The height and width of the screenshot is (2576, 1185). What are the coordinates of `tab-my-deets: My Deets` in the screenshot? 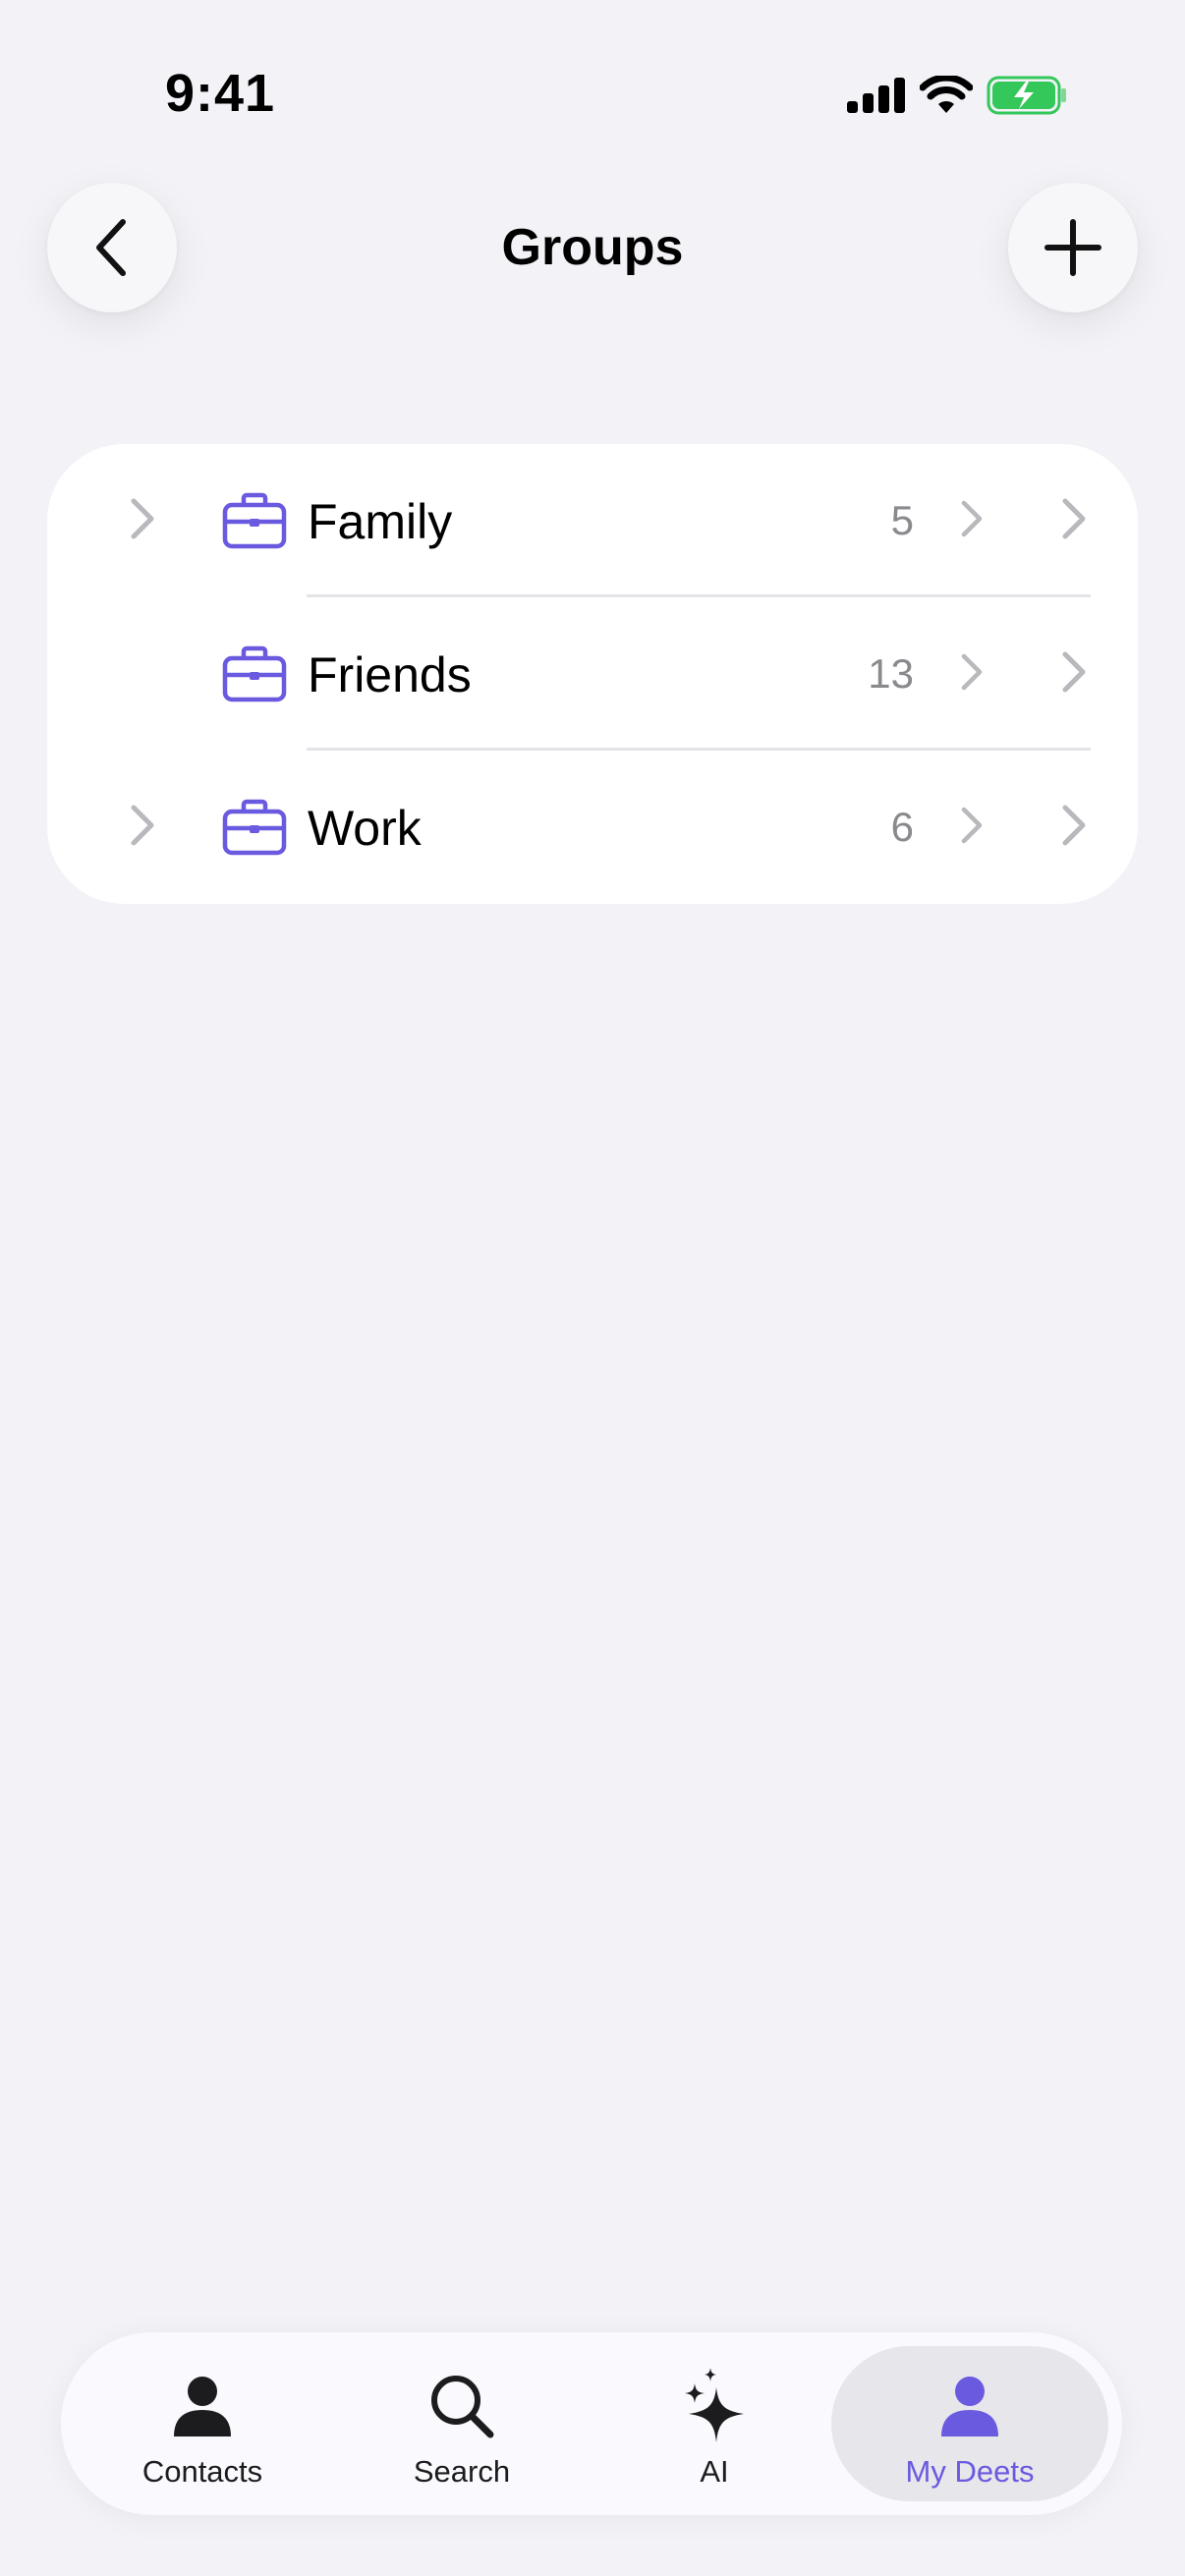 It's located at (970, 2423).